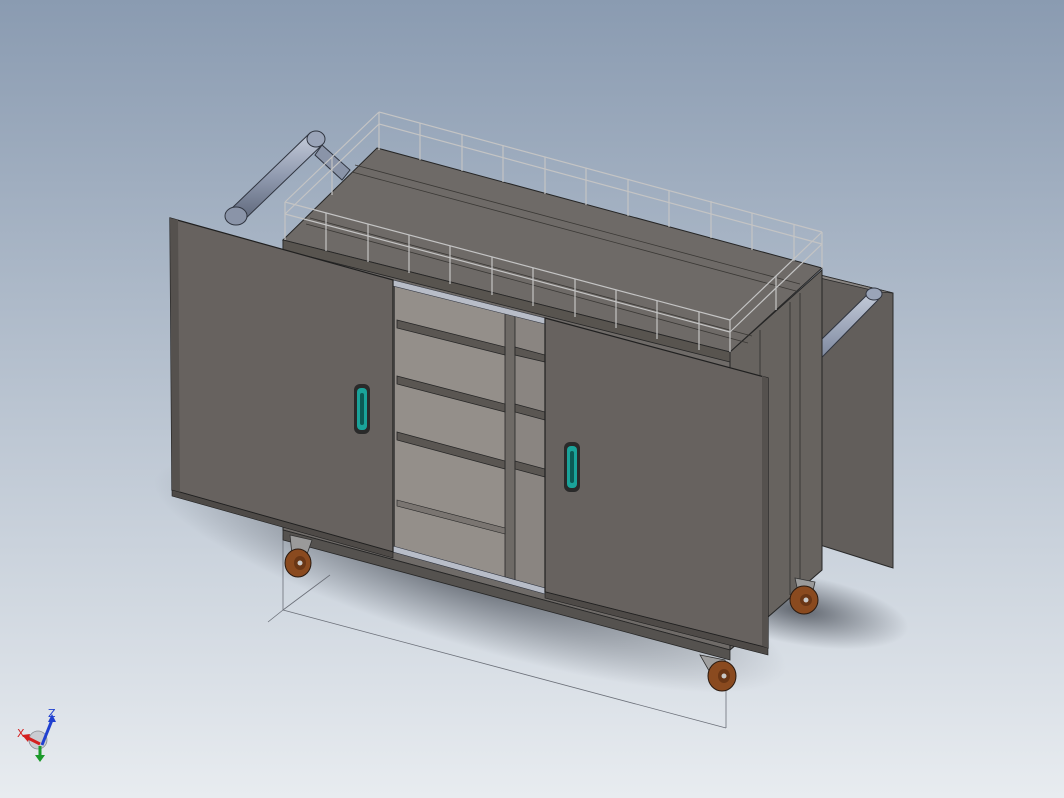 The image size is (1064, 798). I want to click on right-door-handle, so click(572, 467).